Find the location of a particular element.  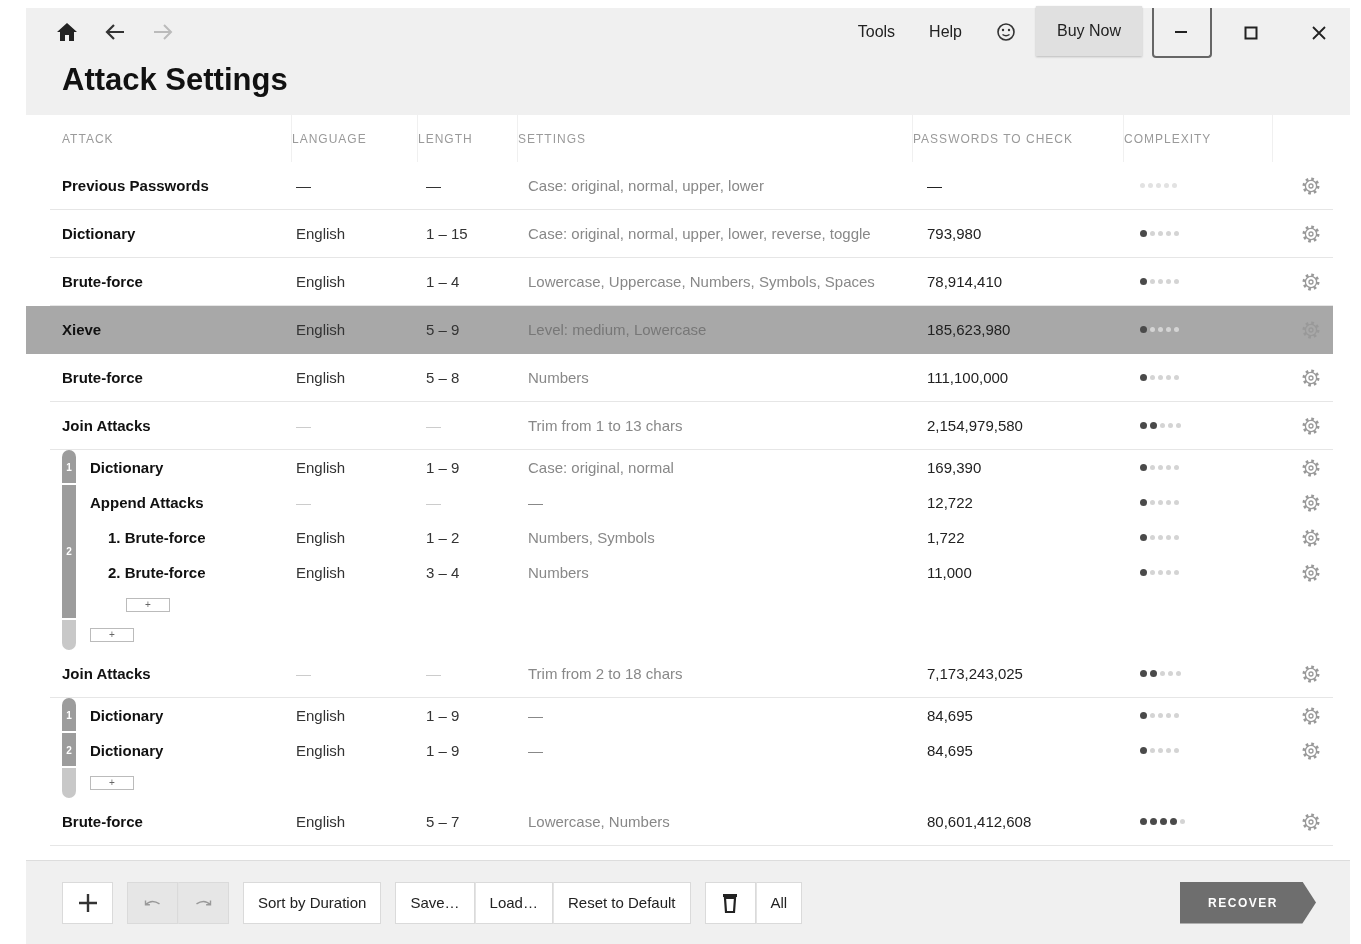

smiley-icon is located at coordinates (1006, 32).